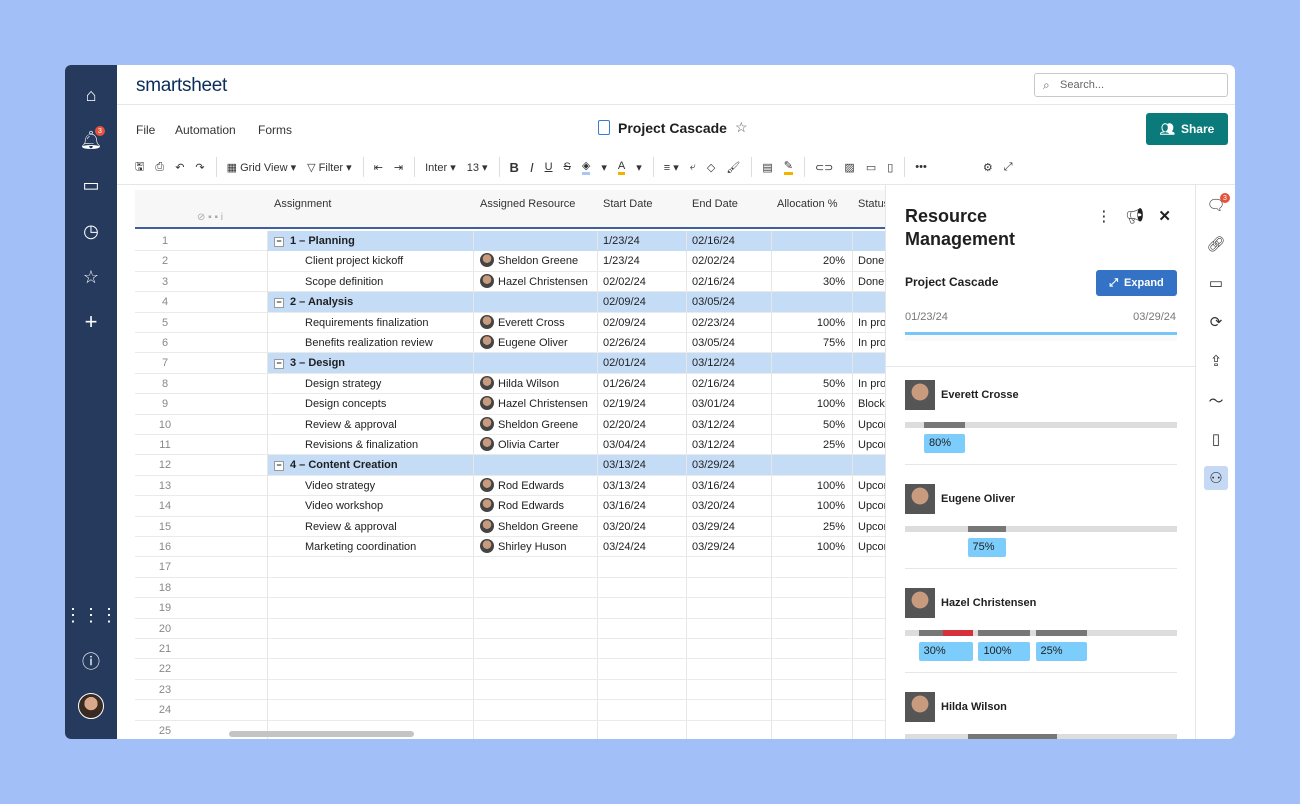 The image size is (1300, 804). Describe the element at coordinates (1216, 478) in the screenshot. I see `resource-management-icon: ⚇` at that location.